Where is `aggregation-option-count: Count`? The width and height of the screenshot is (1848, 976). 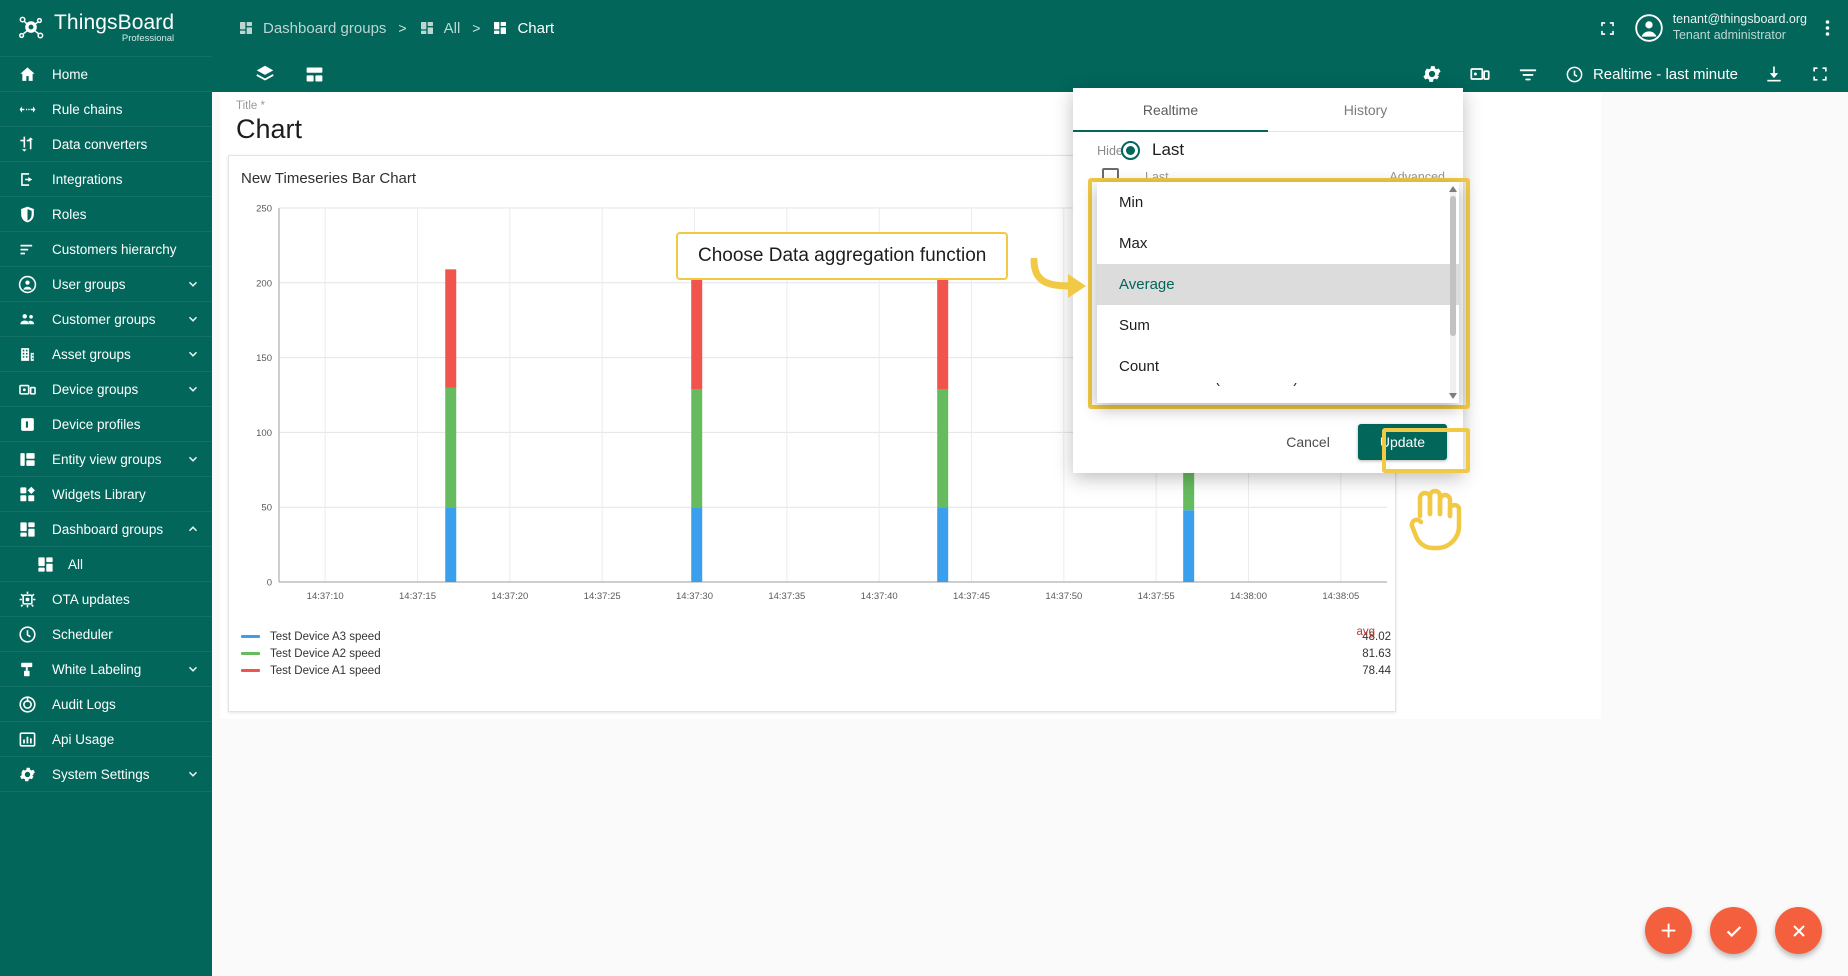
aggregation-option-count: Count is located at coordinates (1278, 366).